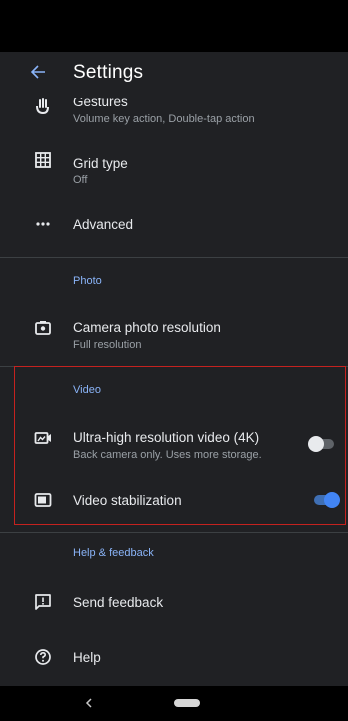  What do you see at coordinates (113, 553) in the screenshot?
I see `section-header-help-feedback: Help & feedback` at bounding box center [113, 553].